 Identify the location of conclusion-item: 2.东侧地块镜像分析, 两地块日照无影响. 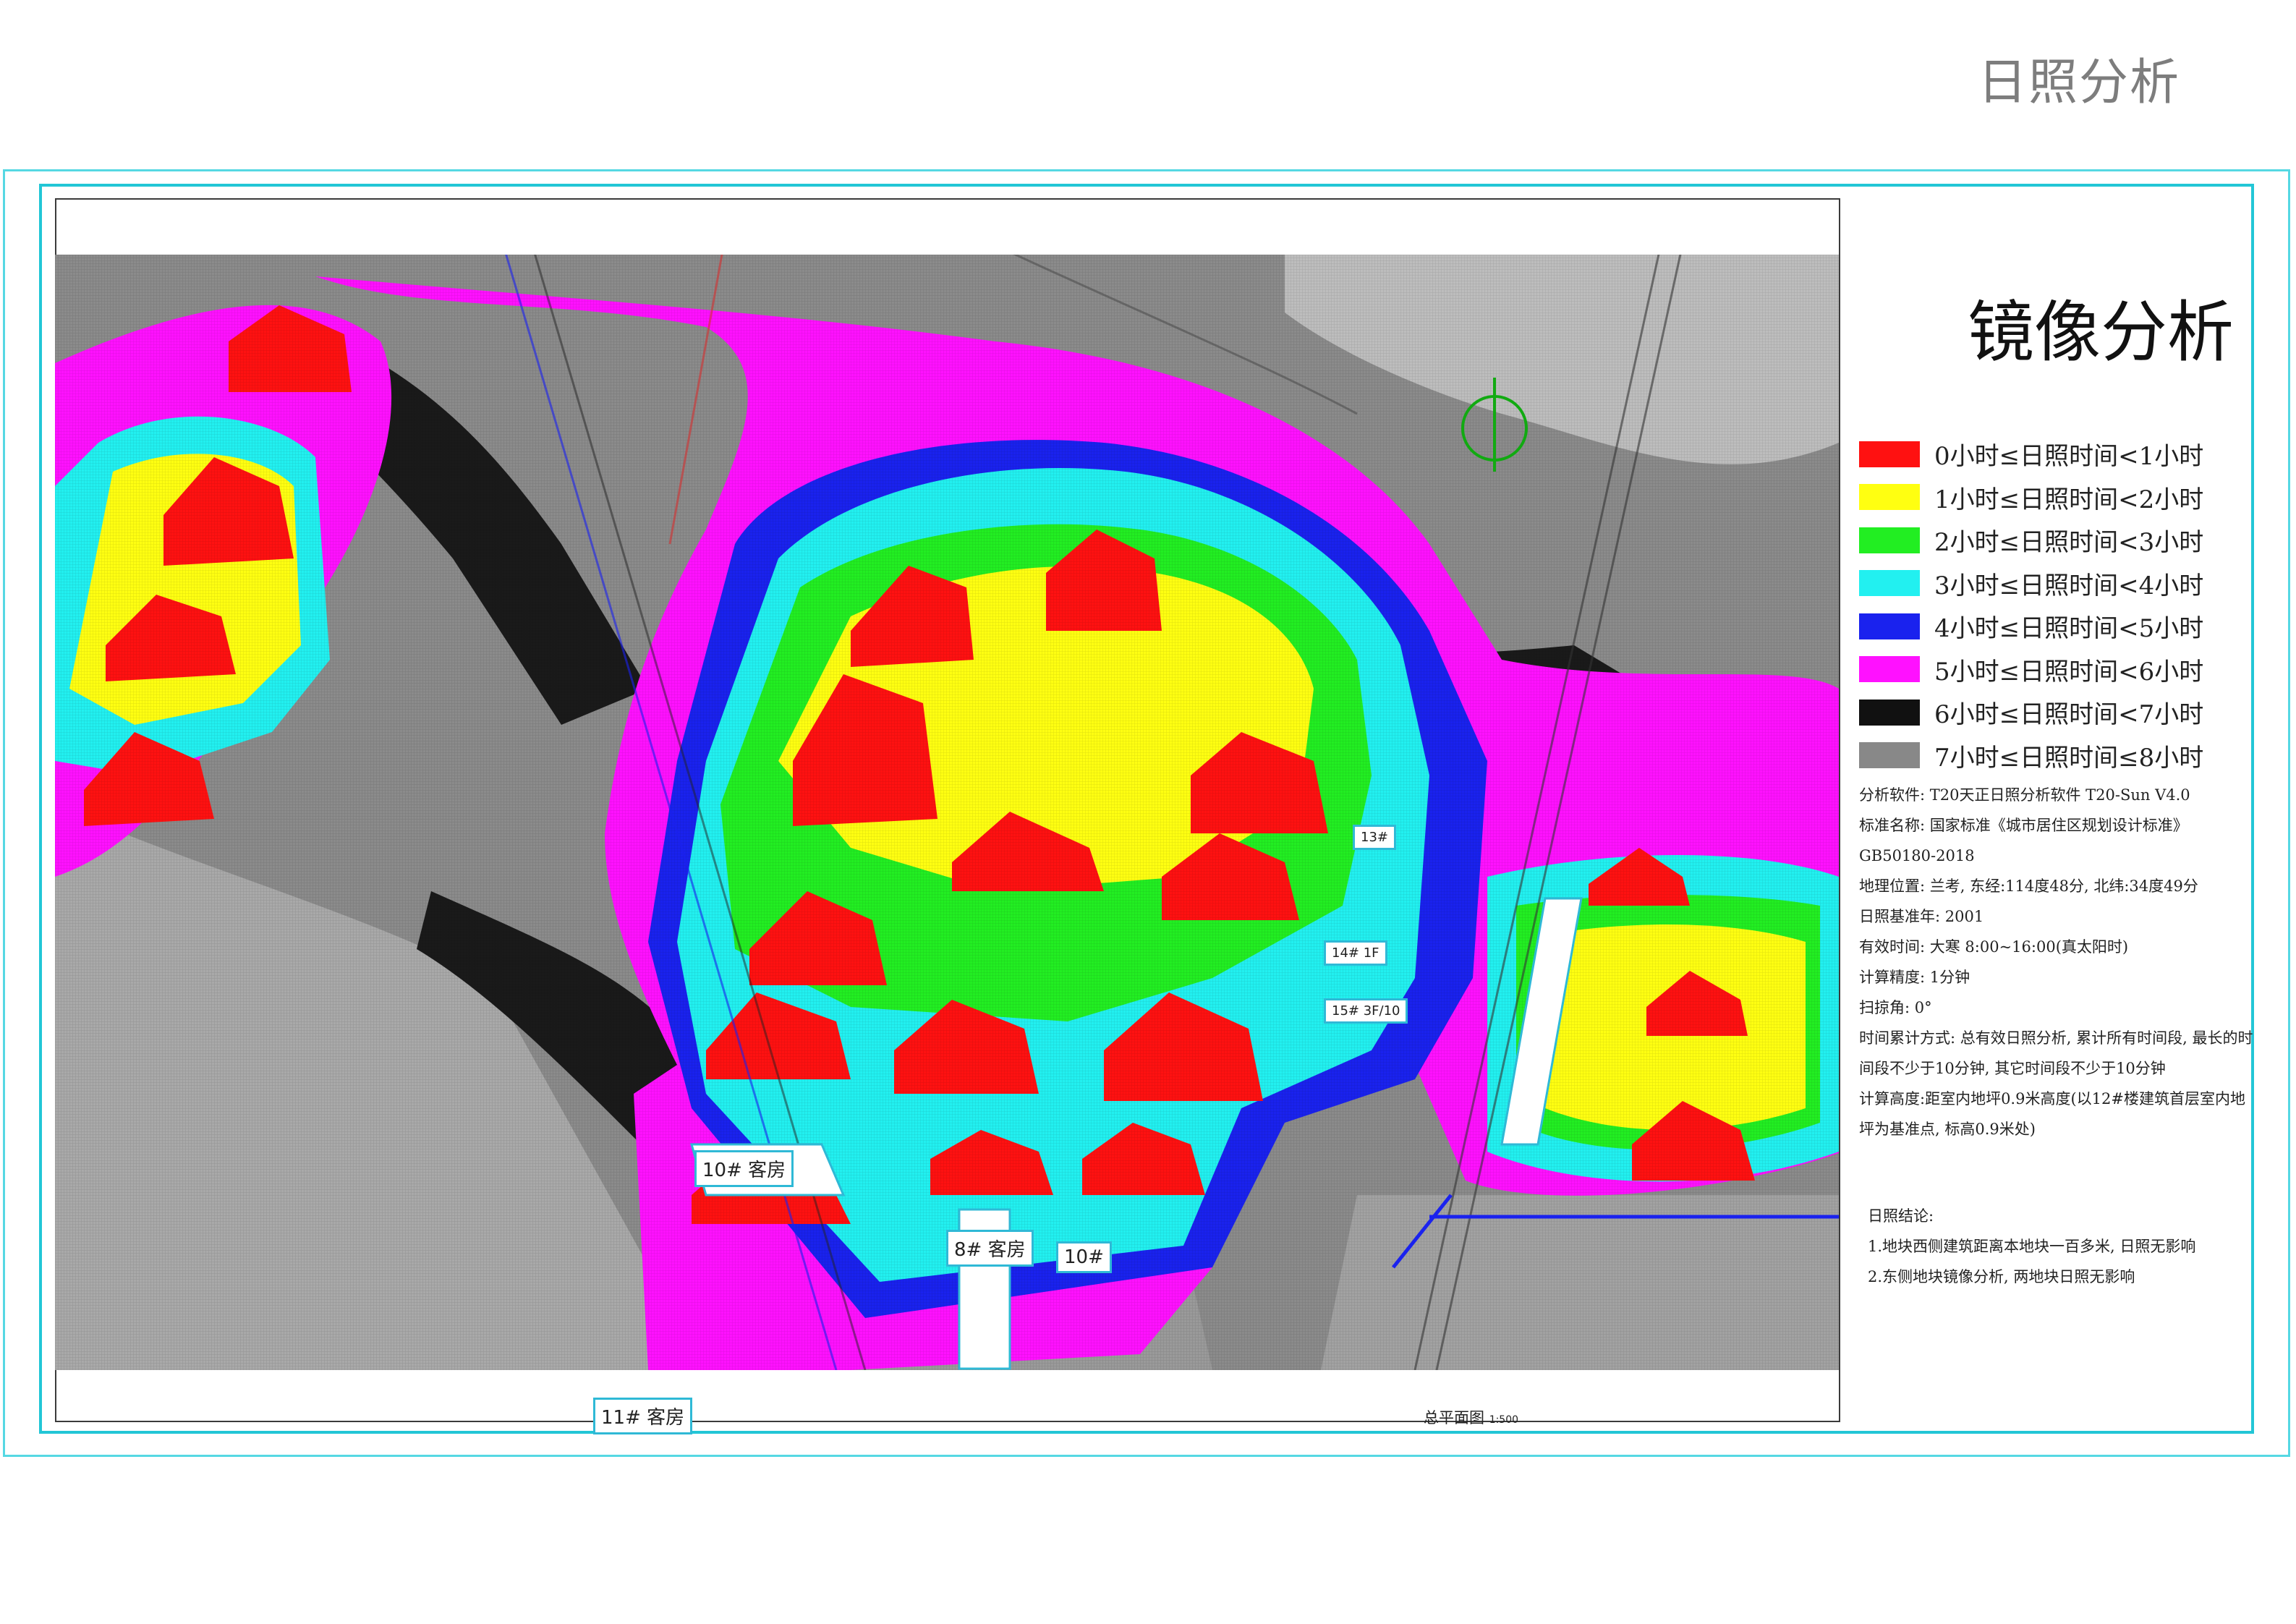
(2001, 1276).